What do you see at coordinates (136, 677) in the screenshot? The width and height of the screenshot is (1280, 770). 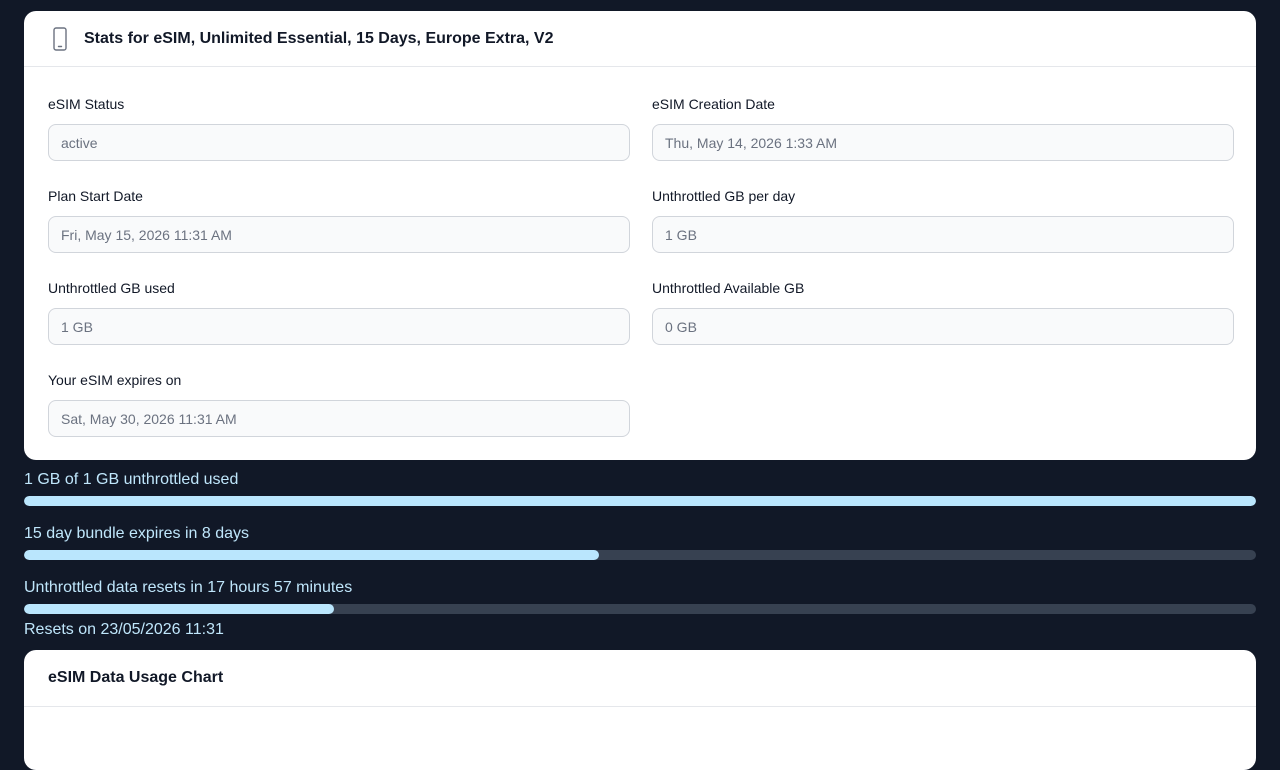 I see `chart-card-title: eSIM Data Usage Chart` at bounding box center [136, 677].